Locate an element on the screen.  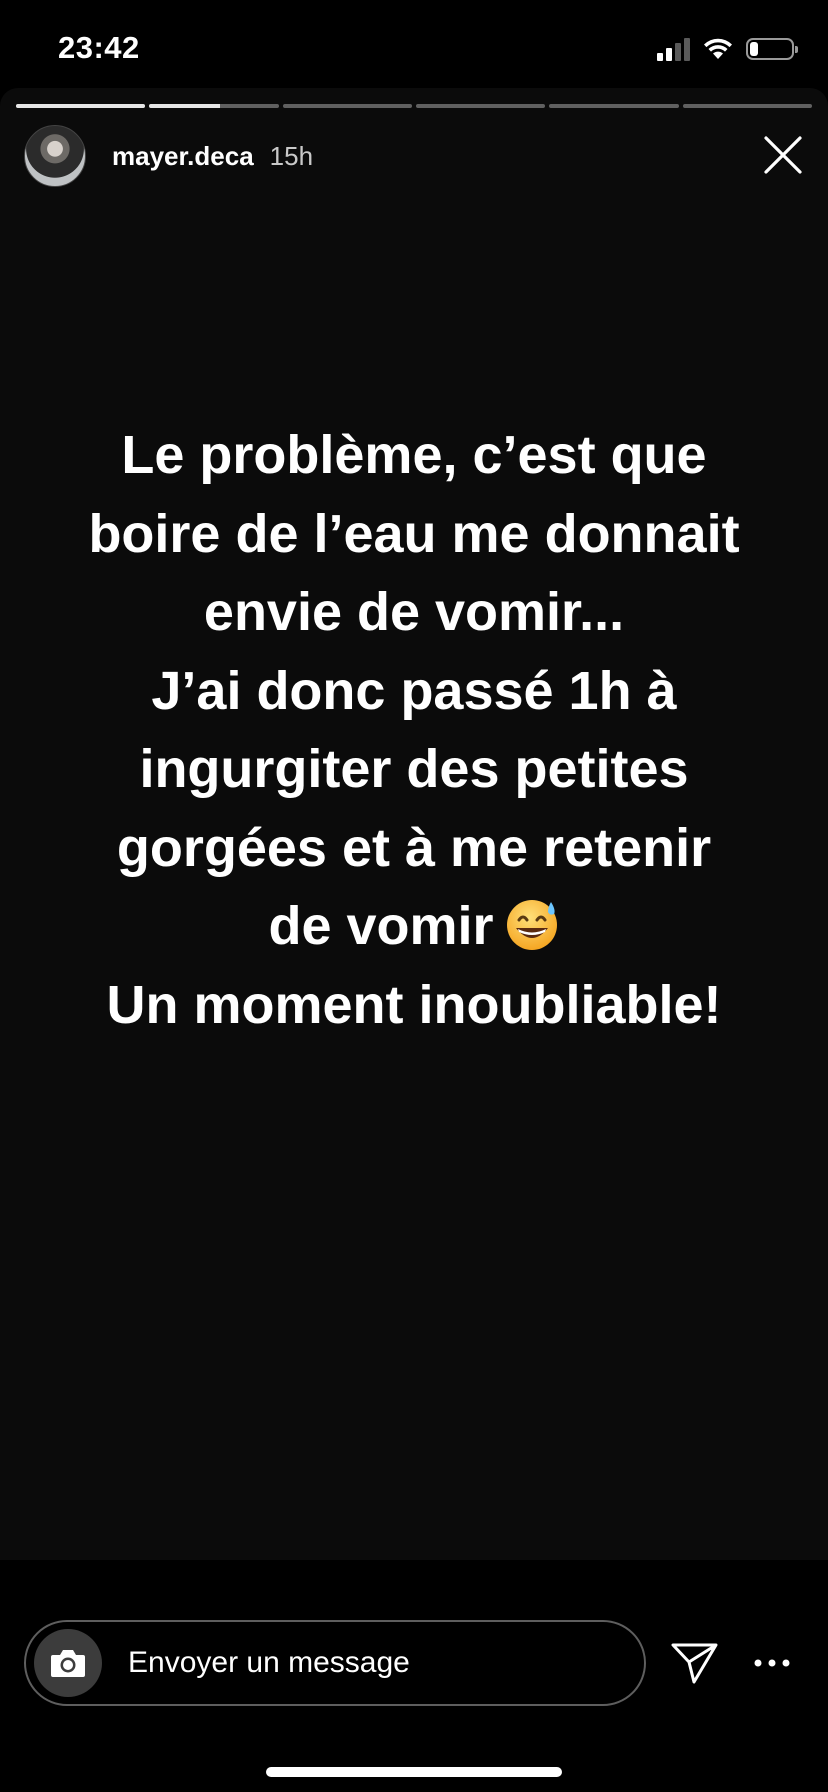
story-text-line: Le problème, c’est que is located at coordinates (414, 455).